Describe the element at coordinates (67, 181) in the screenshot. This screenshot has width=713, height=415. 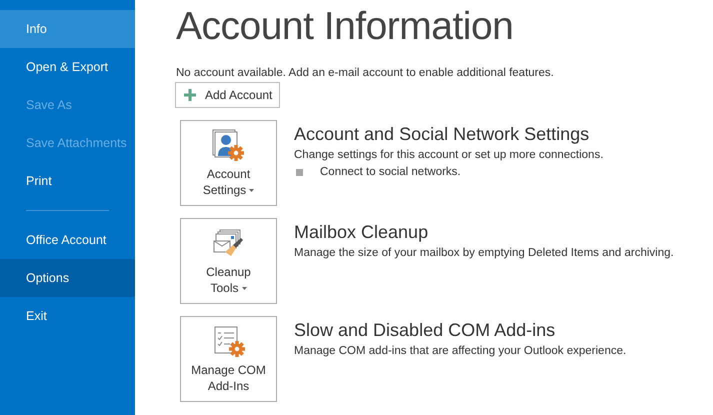
I see `sidebar-item: Print` at that location.